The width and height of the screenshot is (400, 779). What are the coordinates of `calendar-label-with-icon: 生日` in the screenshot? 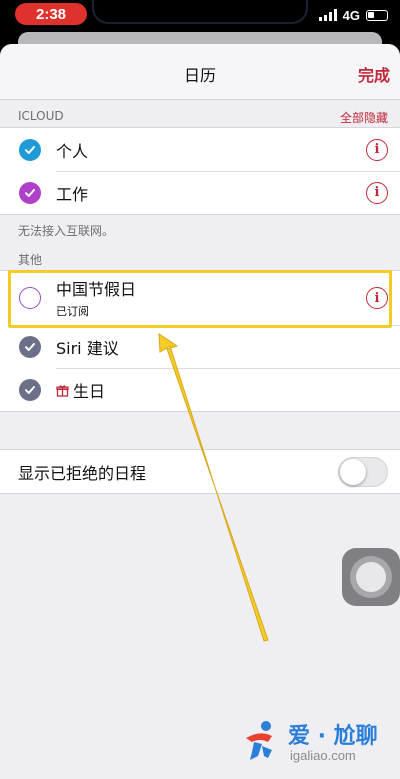 It's located at (80, 390).